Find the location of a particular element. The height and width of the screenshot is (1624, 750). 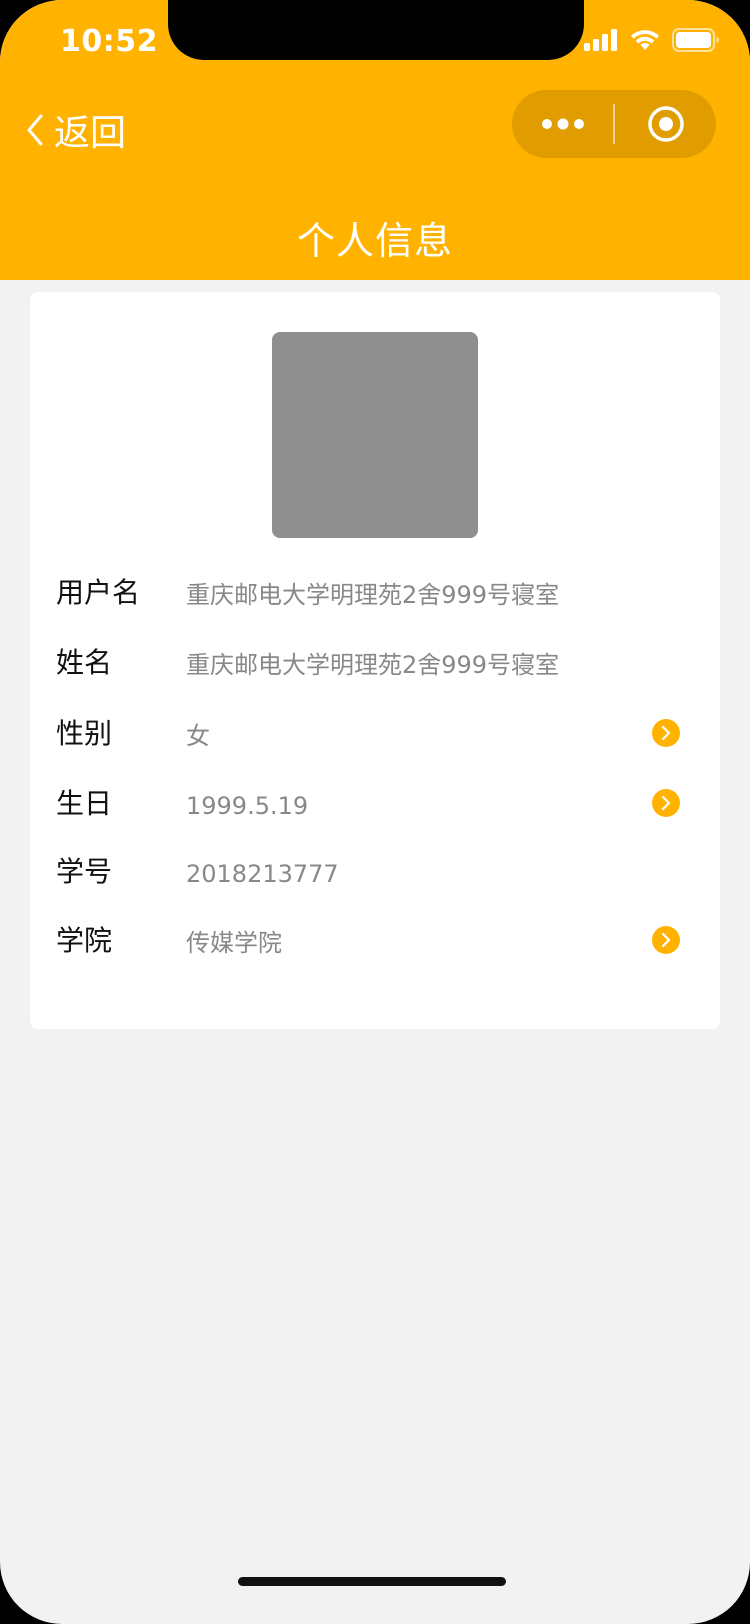

back-label: 返回 is located at coordinates (90, 133).